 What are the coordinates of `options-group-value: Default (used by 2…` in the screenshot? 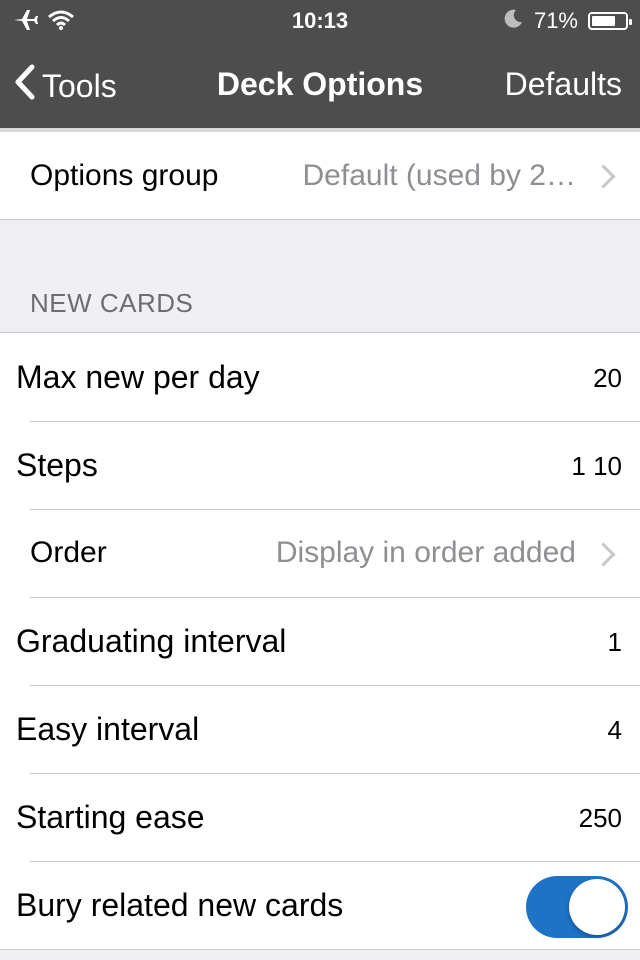 It's located at (439, 175).